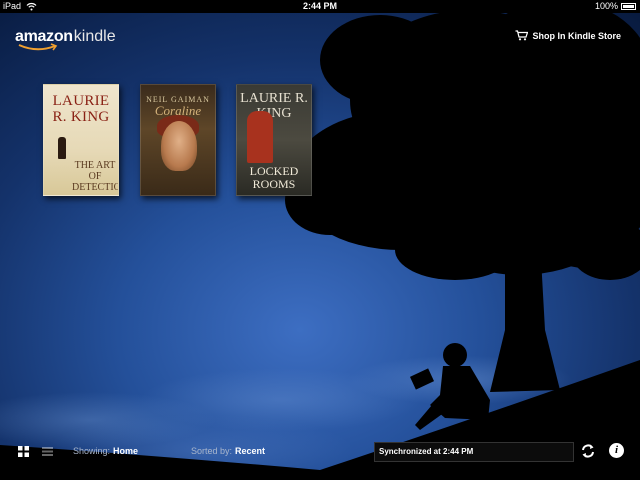 This screenshot has width=640, height=480. I want to click on status-bar: iPad 2:44 PM 100%, so click(320, 6).